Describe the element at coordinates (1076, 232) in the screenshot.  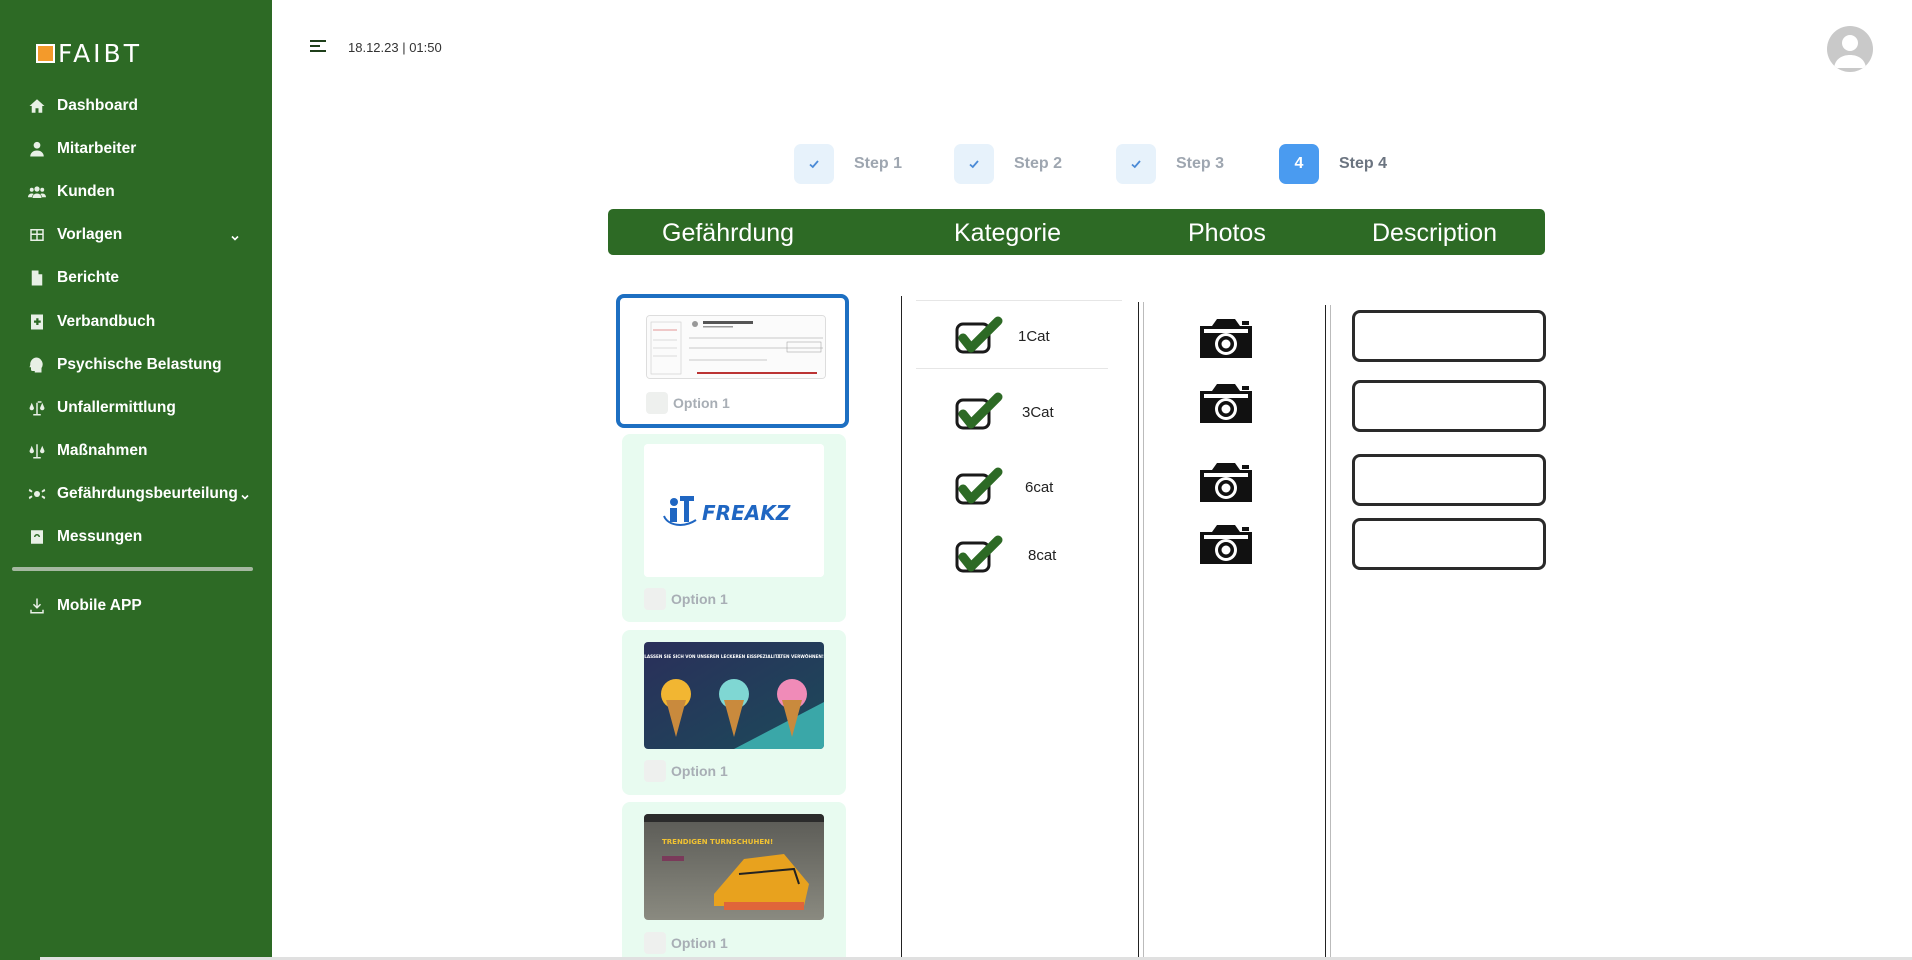
I see `table-header: Gefährdung Kategorie Photos Description` at that location.